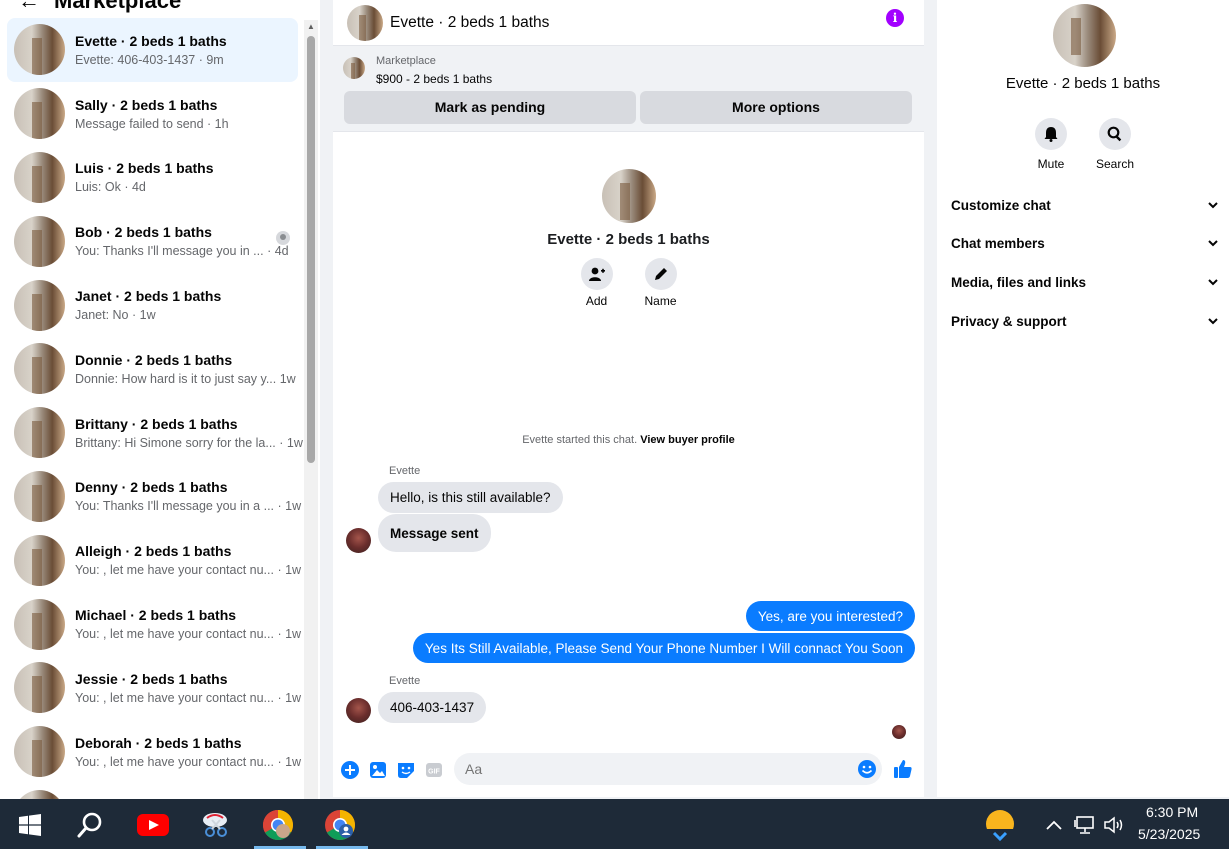 The image size is (1229, 849). Describe the element at coordinates (1000, 825) in the screenshot. I see `weather-widget` at that location.